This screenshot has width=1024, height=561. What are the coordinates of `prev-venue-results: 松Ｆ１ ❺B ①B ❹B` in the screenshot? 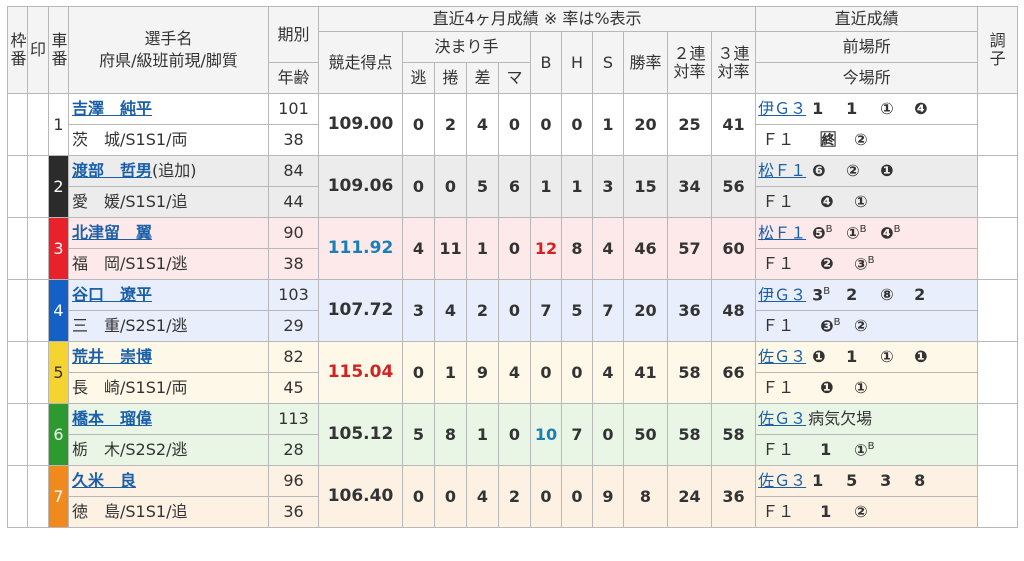 It's located at (867, 233).